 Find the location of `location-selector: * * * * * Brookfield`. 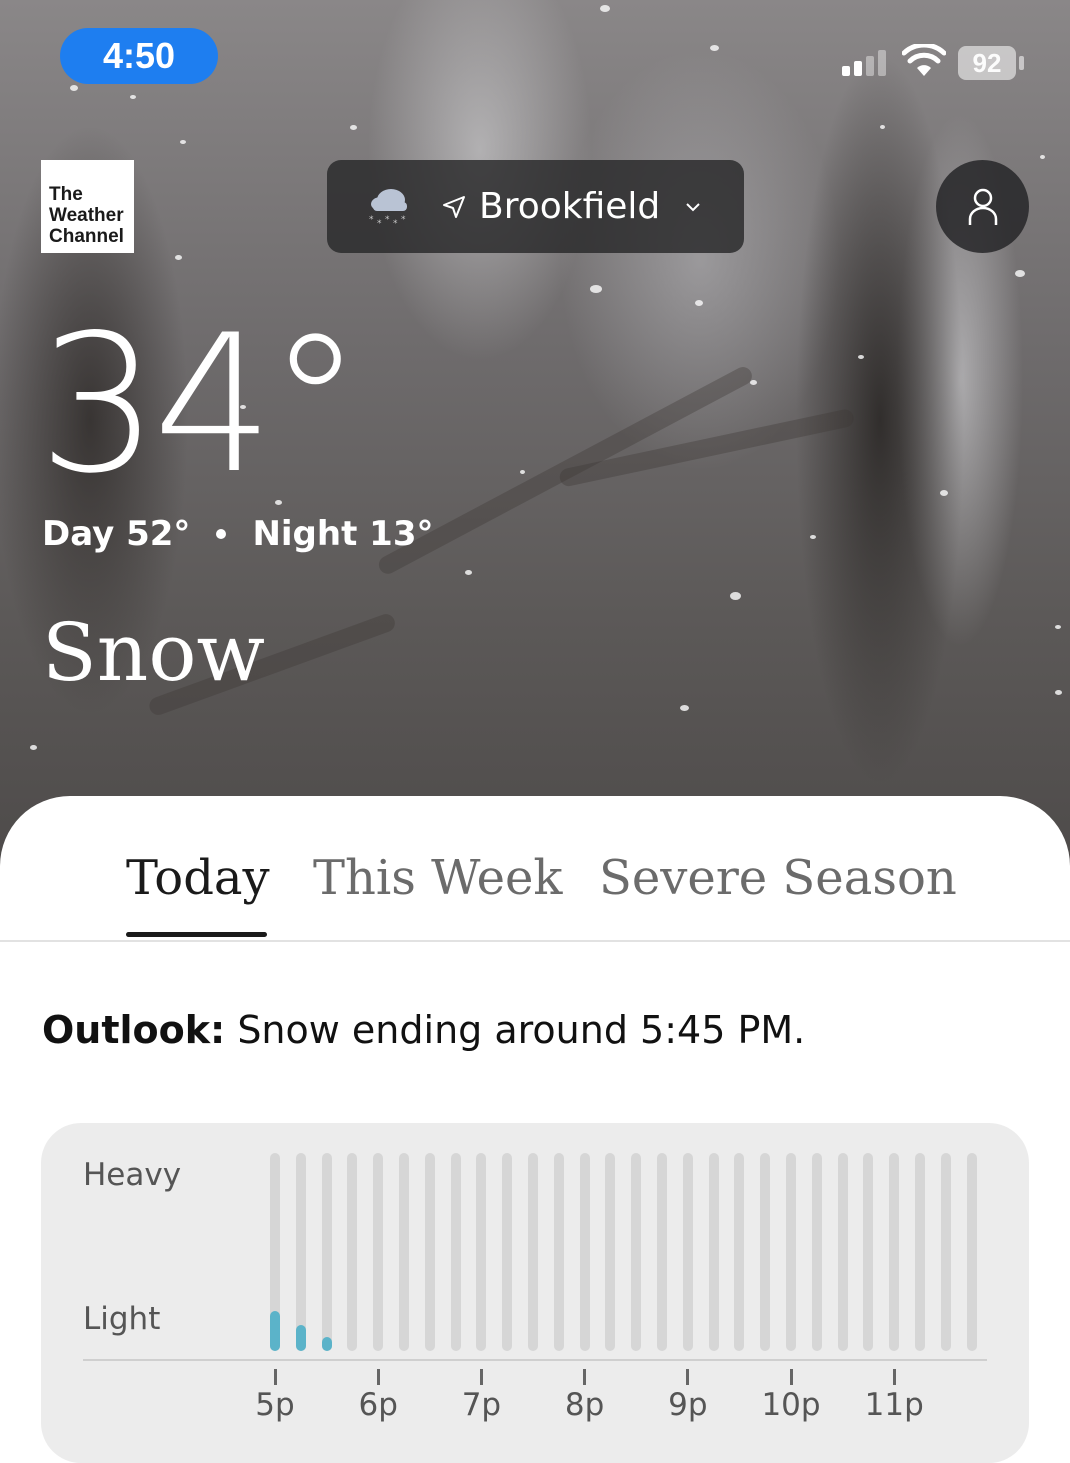

location-selector: * * * * * Brookfield is located at coordinates (535, 206).